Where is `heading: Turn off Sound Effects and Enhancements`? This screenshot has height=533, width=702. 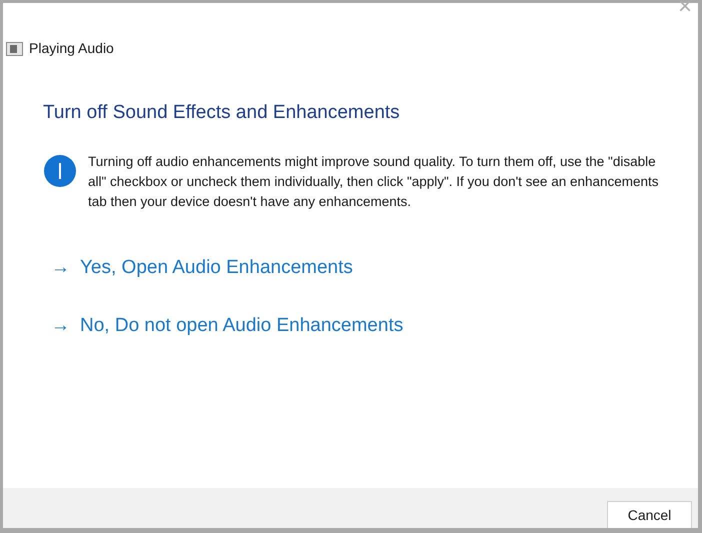 heading: Turn off Sound Effects and Enhancements is located at coordinates (222, 113).